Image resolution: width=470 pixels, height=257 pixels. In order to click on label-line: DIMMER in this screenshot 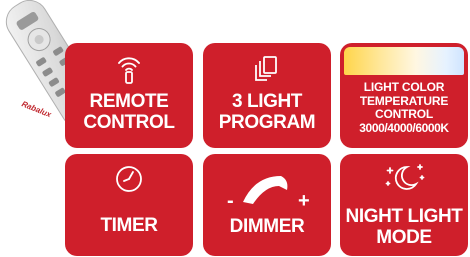, I will do `click(267, 226)`.